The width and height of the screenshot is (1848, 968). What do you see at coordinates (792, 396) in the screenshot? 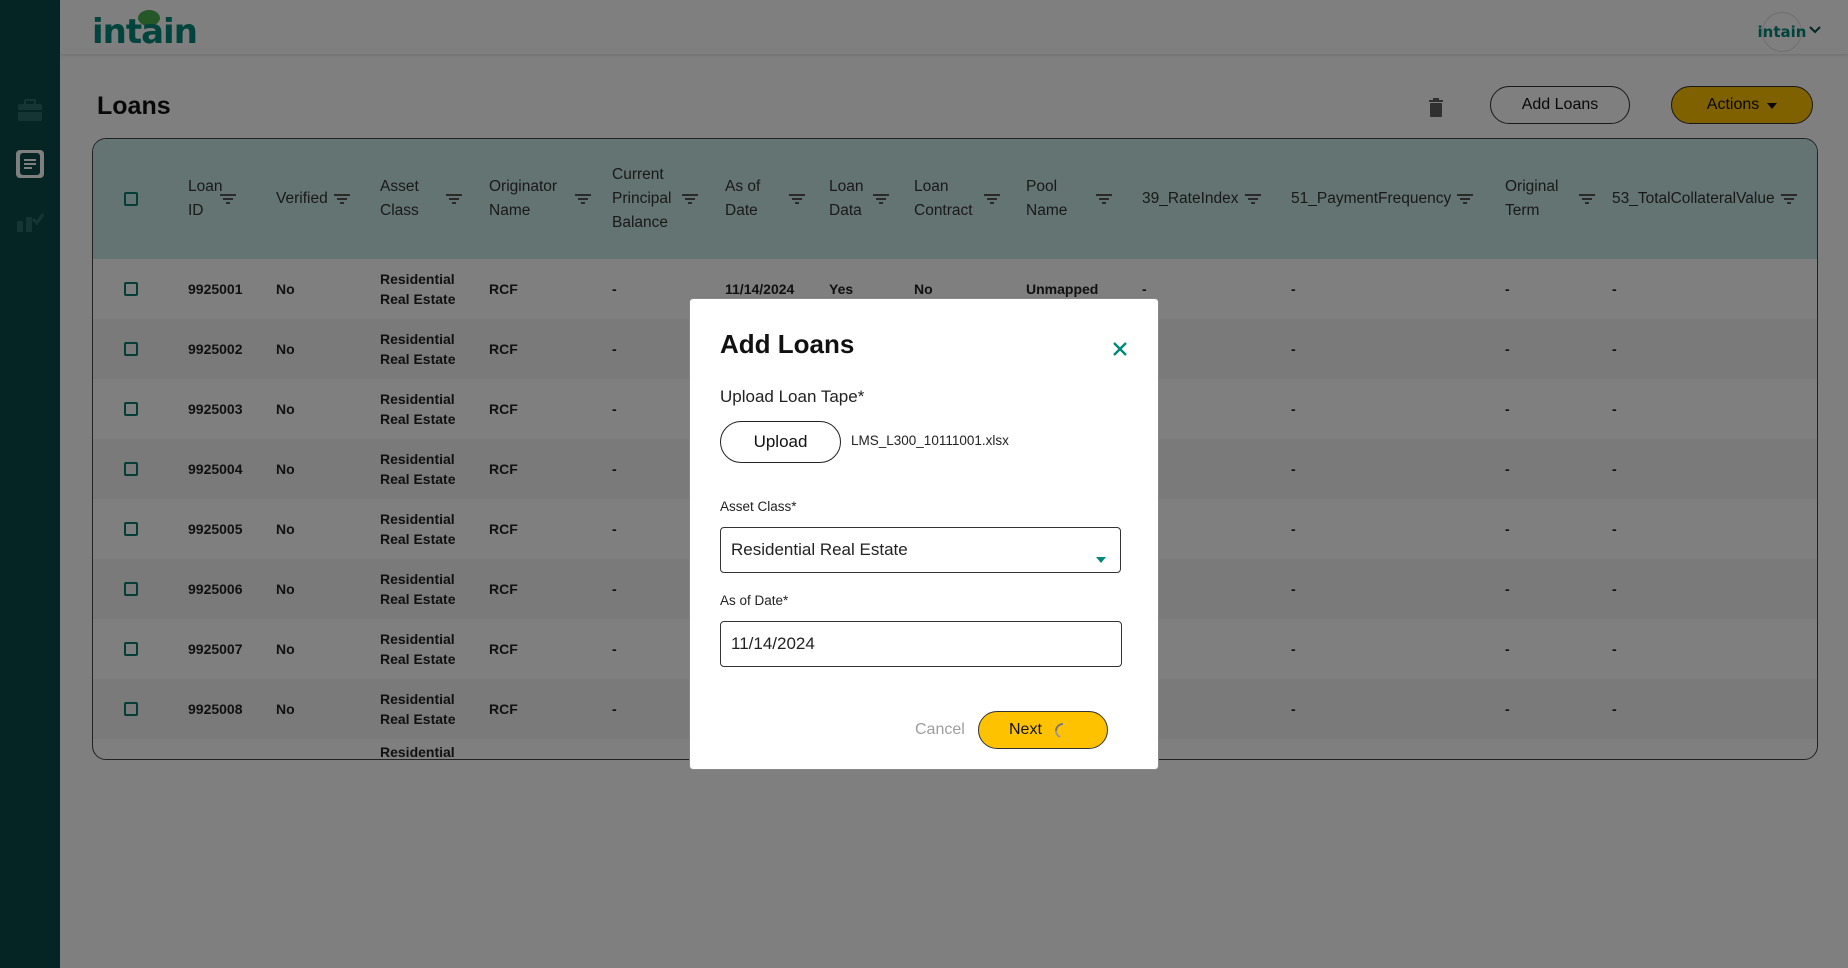
I see `upload-loan-tape-label: Upload Loan Tape*` at bounding box center [792, 396].